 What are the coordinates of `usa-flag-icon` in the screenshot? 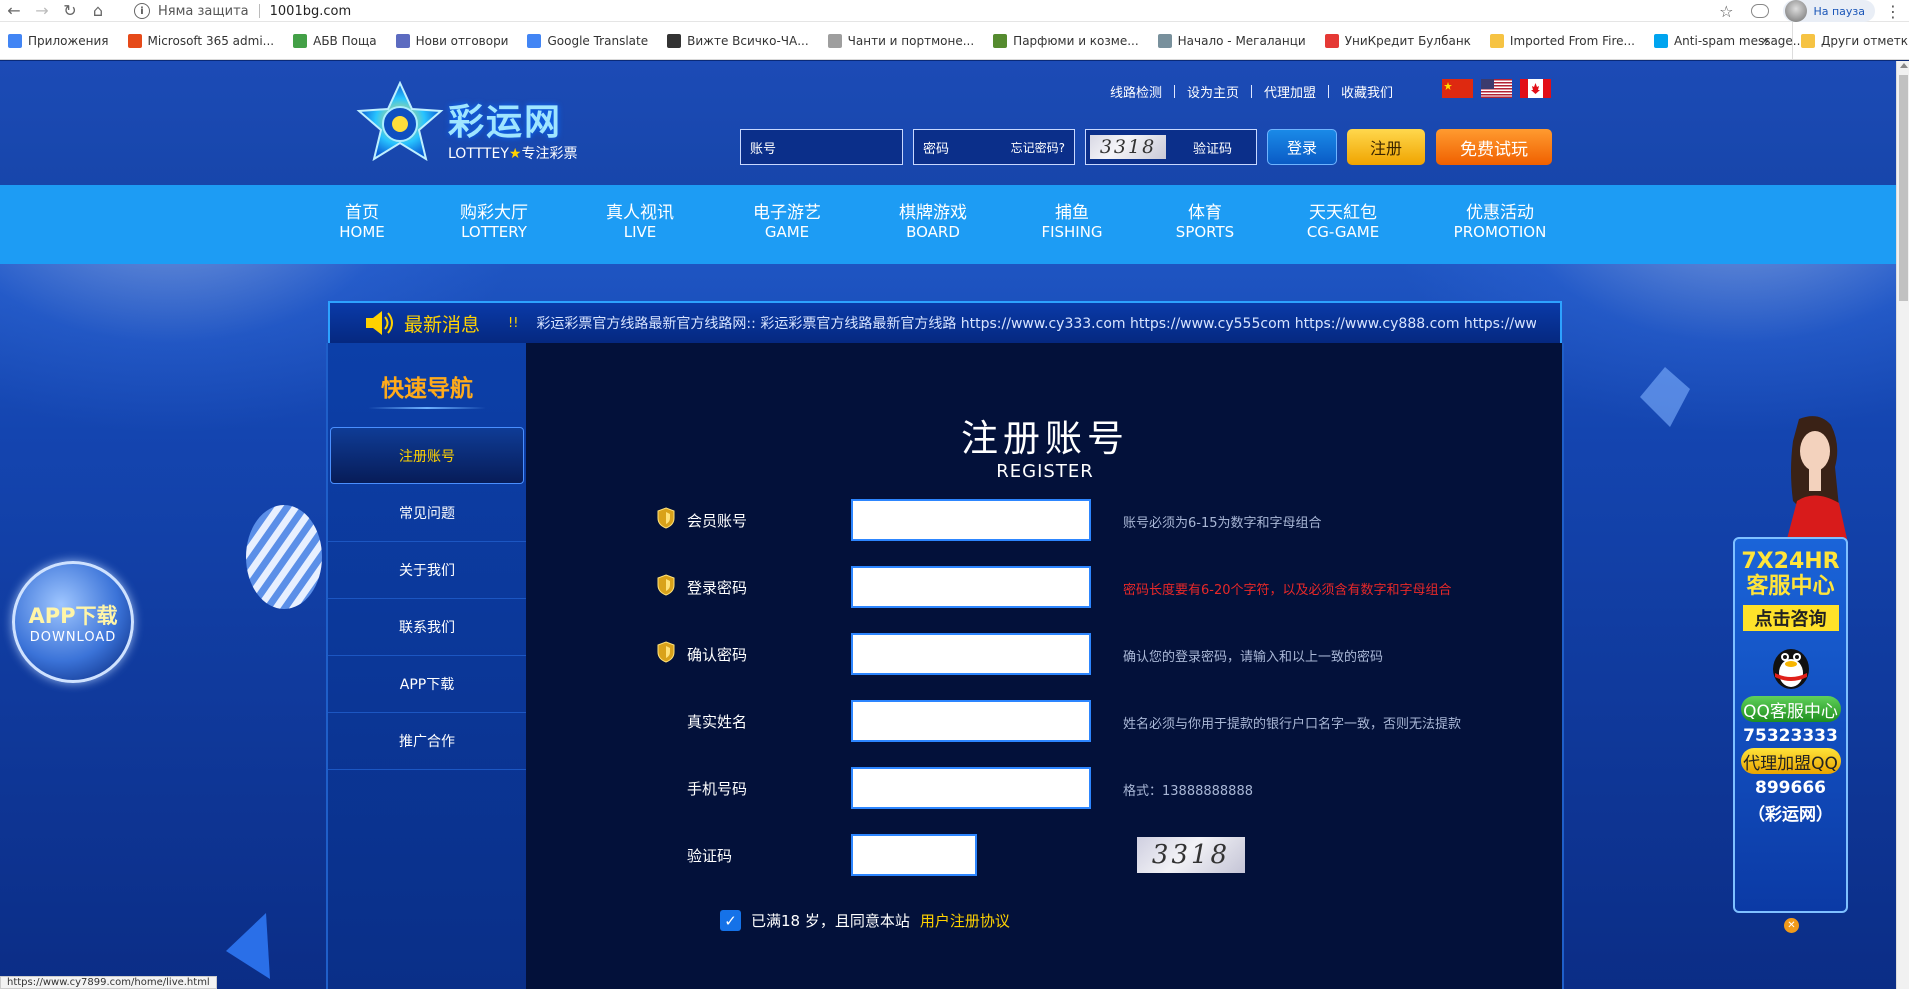 It's located at (1496, 88).